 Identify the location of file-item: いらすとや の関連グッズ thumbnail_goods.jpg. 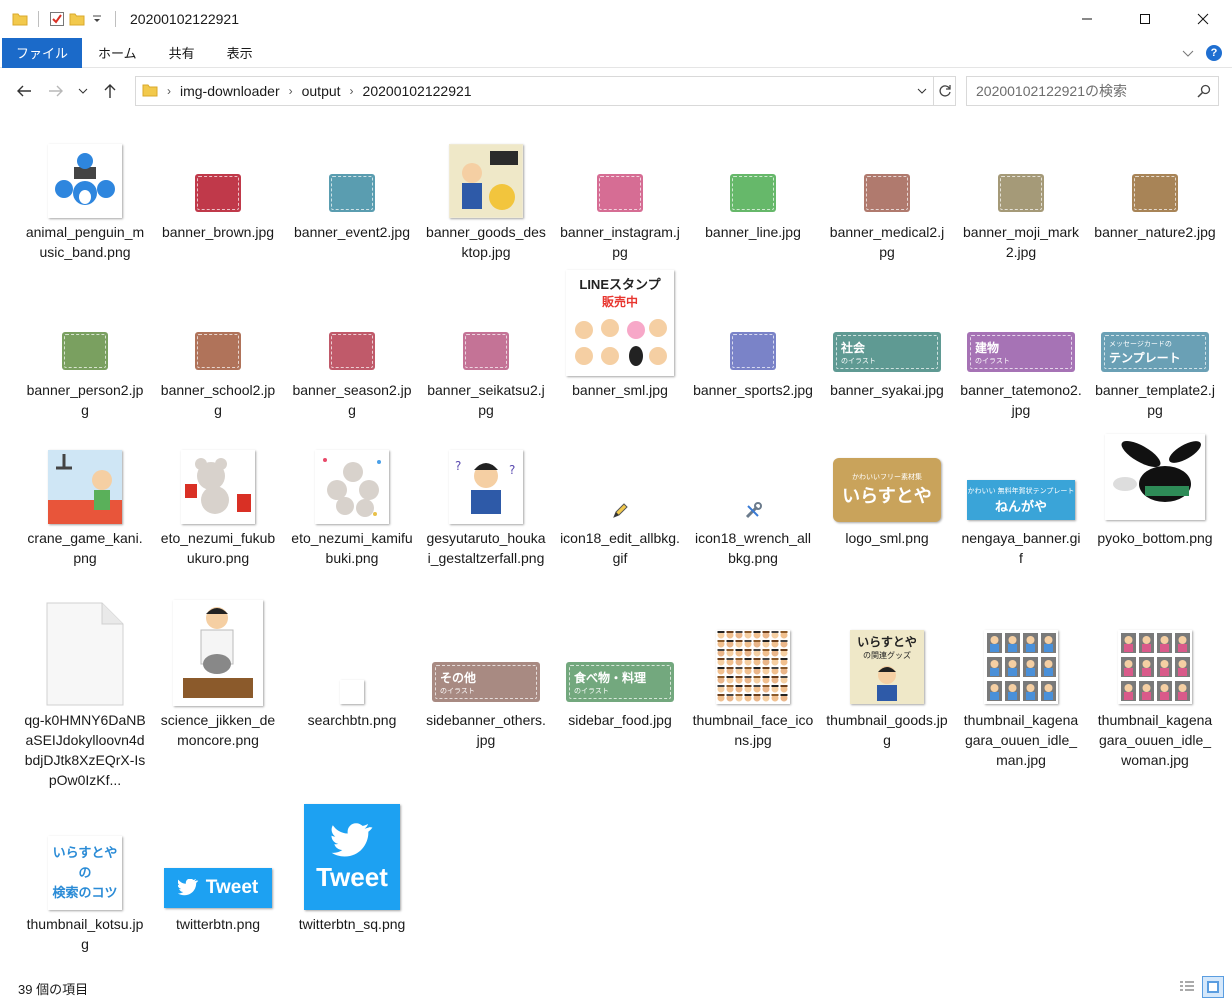
(887, 675).